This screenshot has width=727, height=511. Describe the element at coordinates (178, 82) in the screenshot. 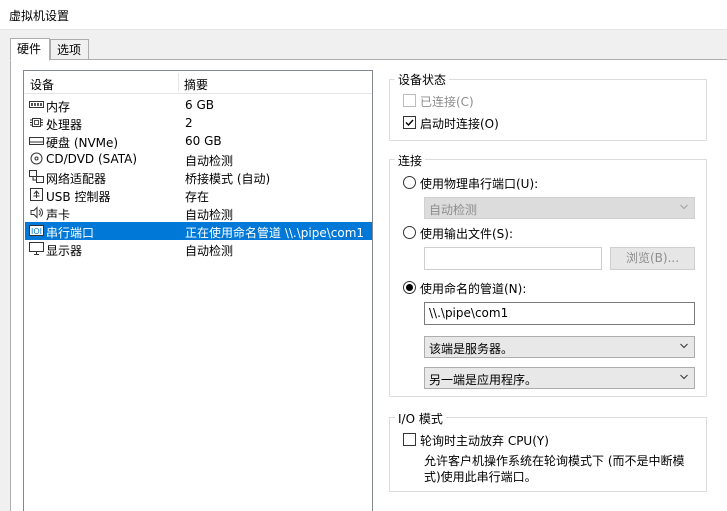

I see `column-divider` at that location.